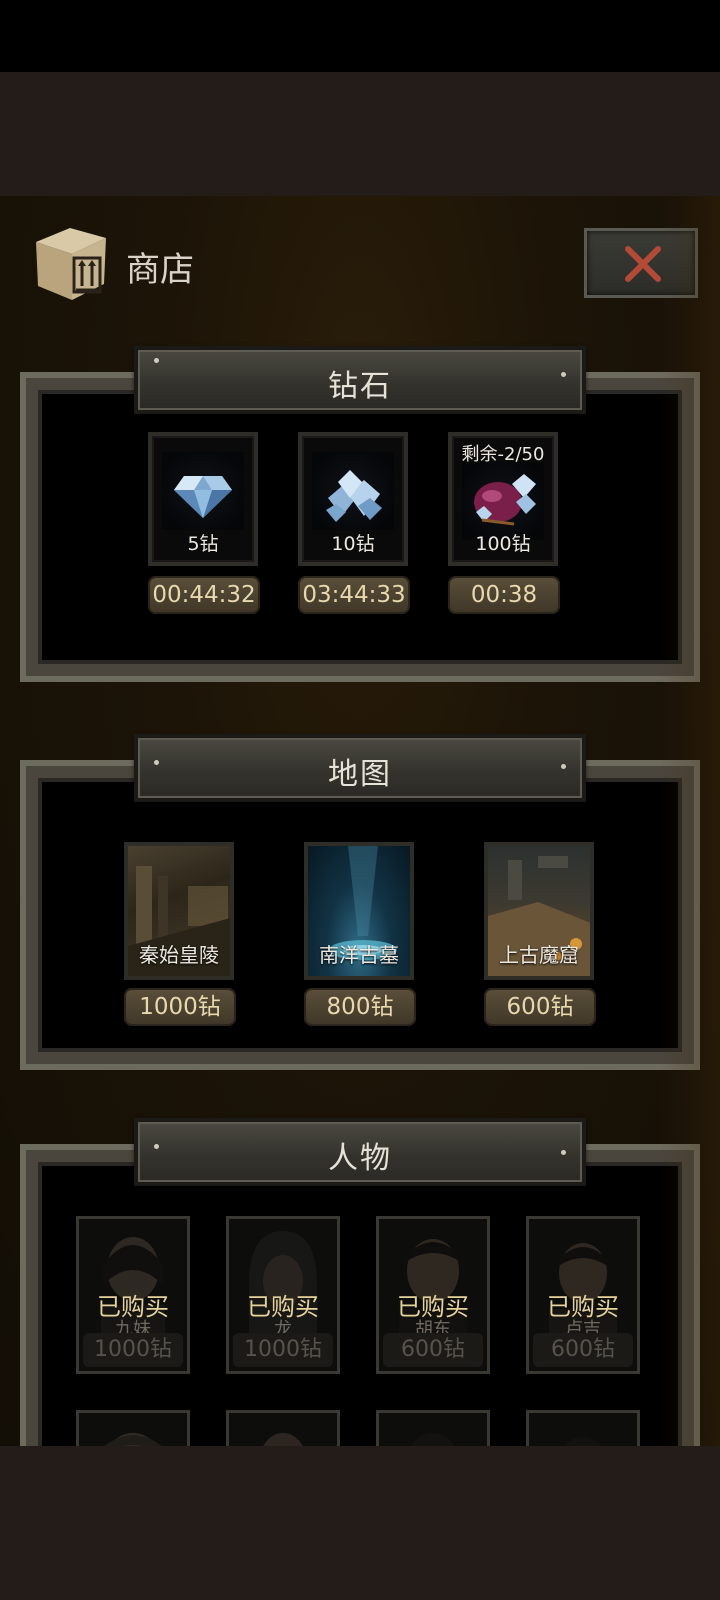 The image size is (720, 1600). What do you see at coordinates (180, 1007) in the screenshot?
I see `map-price: 1000钻` at bounding box center [180, 1007].